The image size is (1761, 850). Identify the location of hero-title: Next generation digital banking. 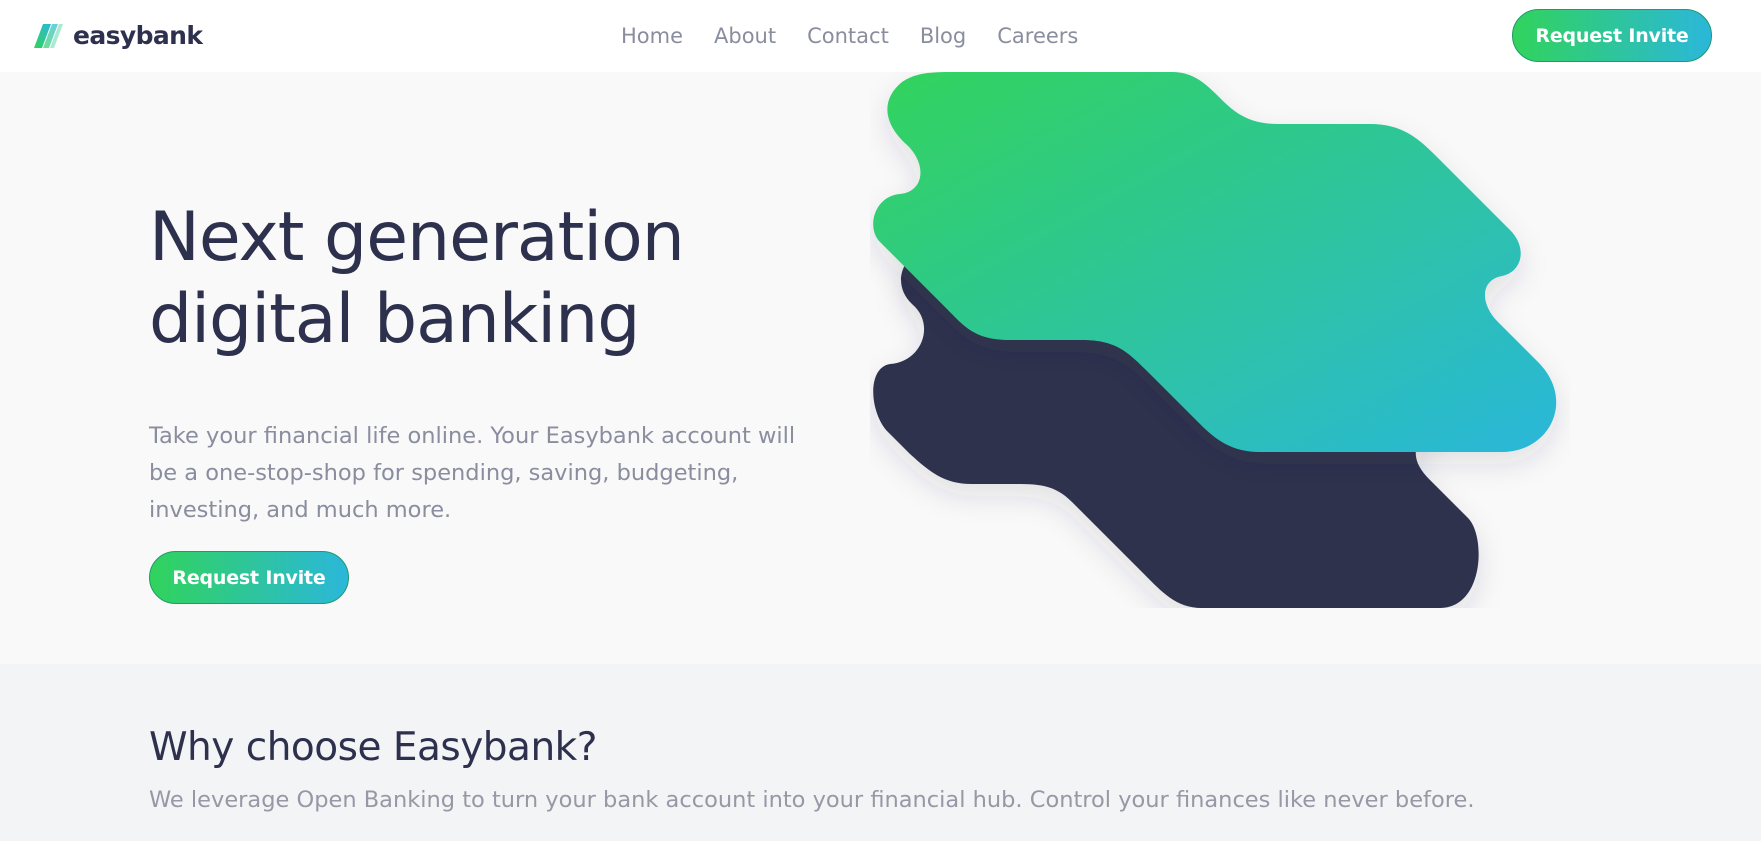
(459, 279).